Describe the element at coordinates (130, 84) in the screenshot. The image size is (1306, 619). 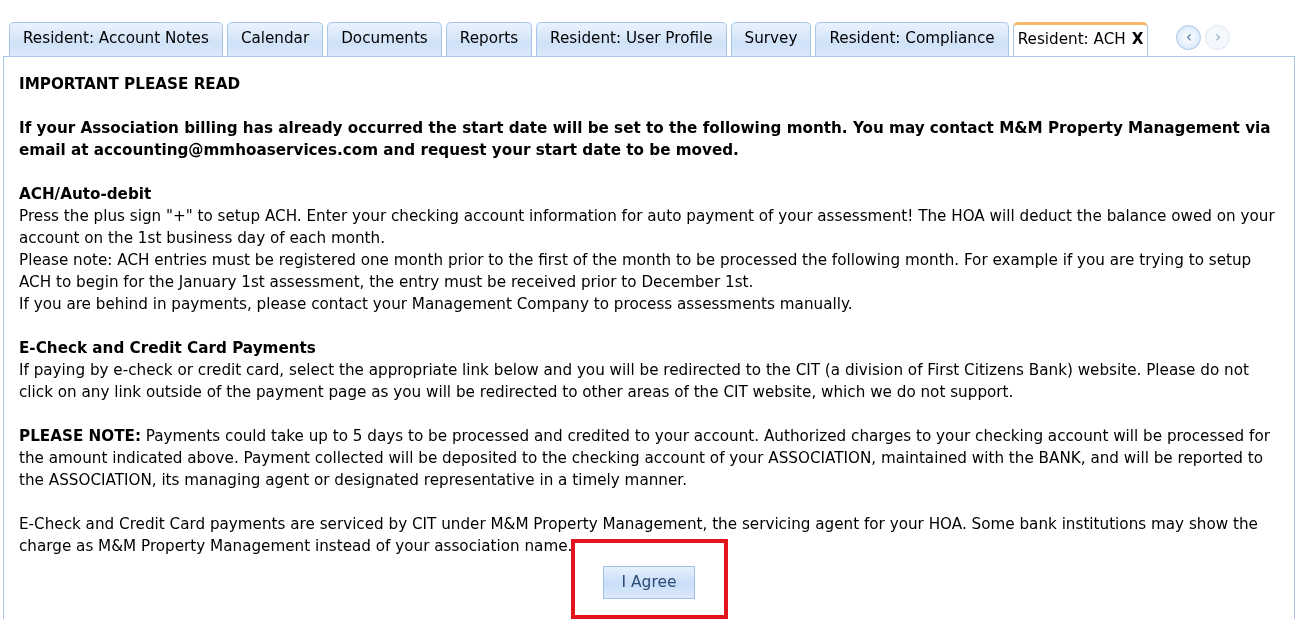
I see `section-heading: IMPORTANT PLEASE READ` at that location.